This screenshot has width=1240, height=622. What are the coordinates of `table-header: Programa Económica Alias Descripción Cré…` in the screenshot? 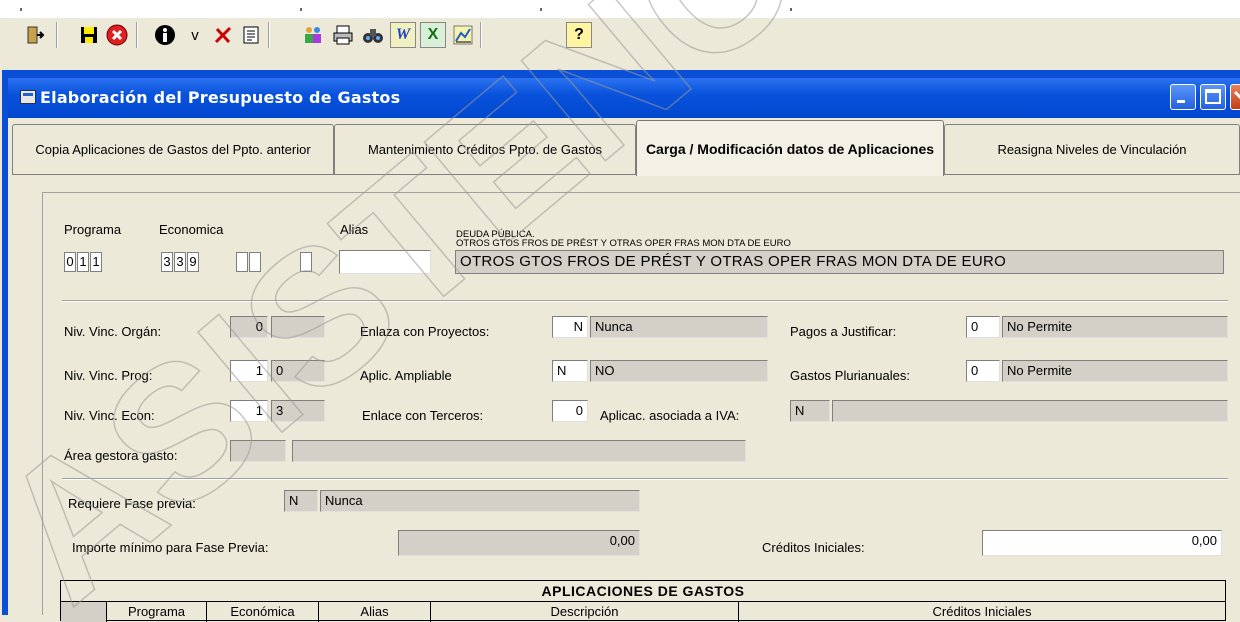 It's located at (643, 611).